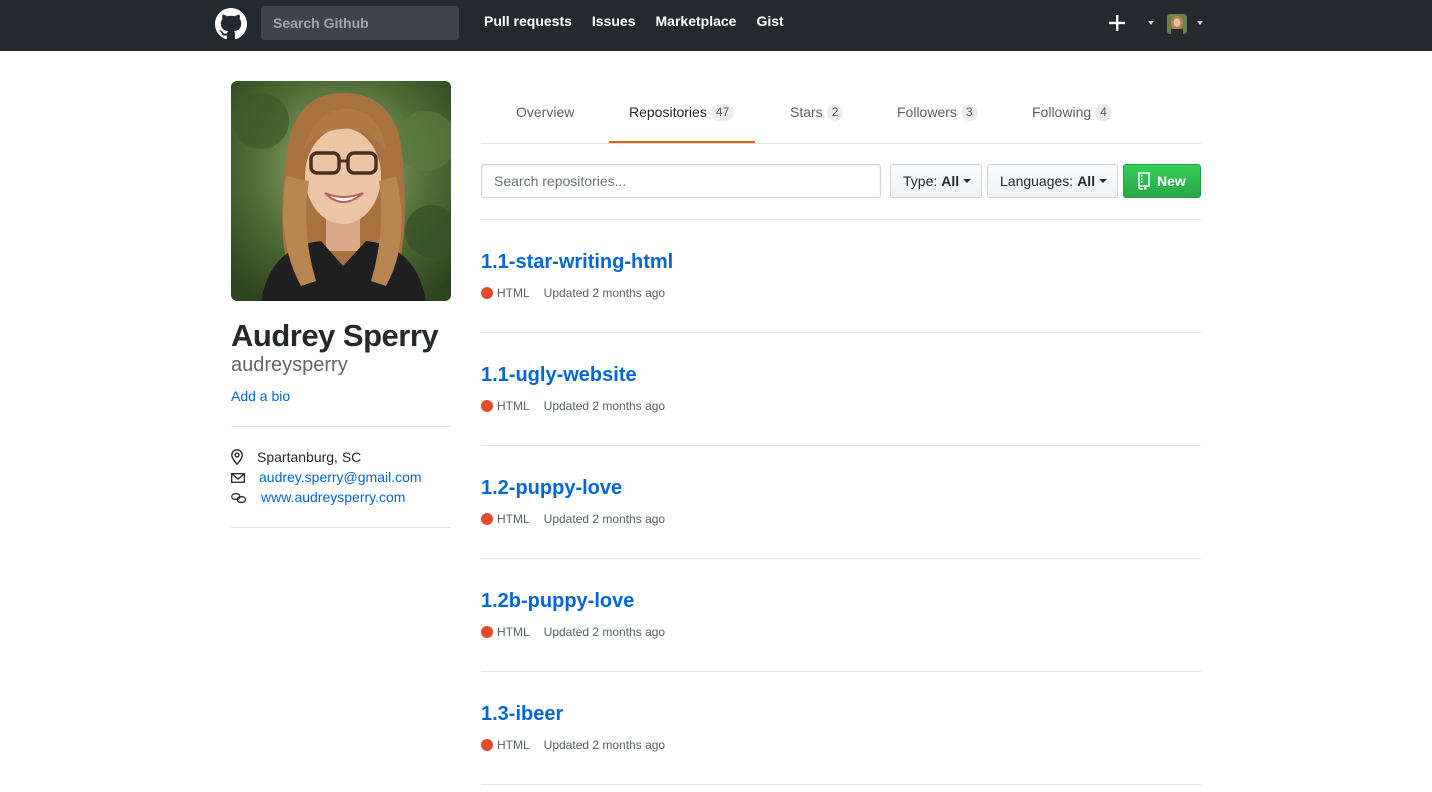 Image resolution: width=1432 pixels, height=792 pixels. What do you see at coordinates (769, 21) in the screenshot?
I see `nav-gist: Gist` at bounding box center [769, 21].